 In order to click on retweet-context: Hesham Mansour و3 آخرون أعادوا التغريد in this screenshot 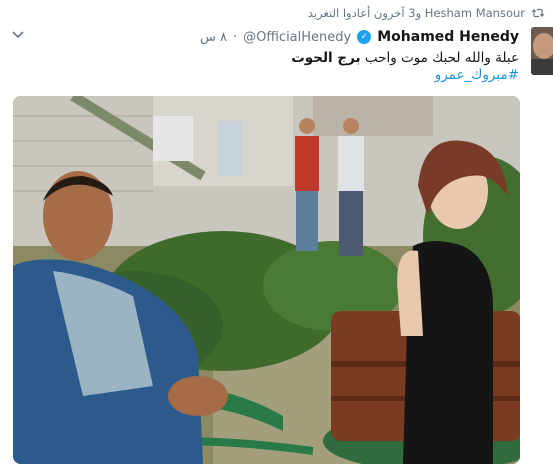, I will do `click(426, 13)`.